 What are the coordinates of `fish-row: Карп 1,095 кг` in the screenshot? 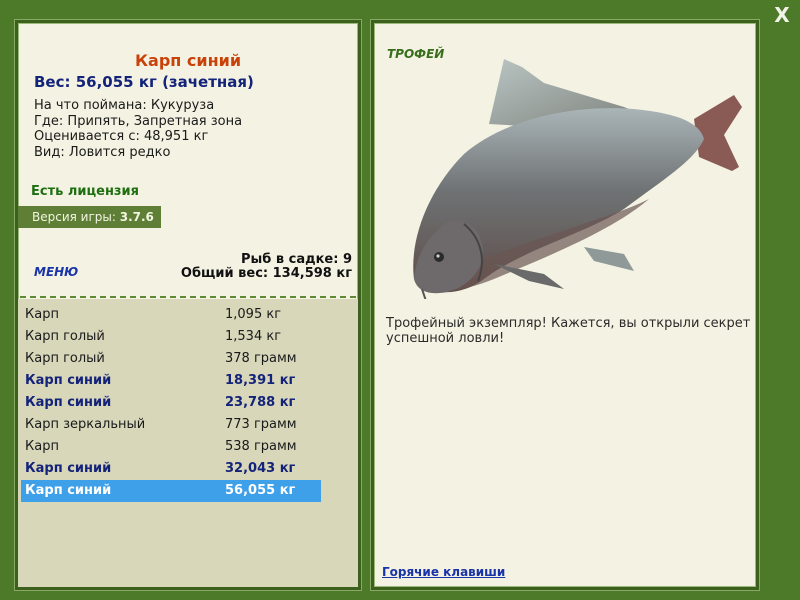 It's located at (171, 315).